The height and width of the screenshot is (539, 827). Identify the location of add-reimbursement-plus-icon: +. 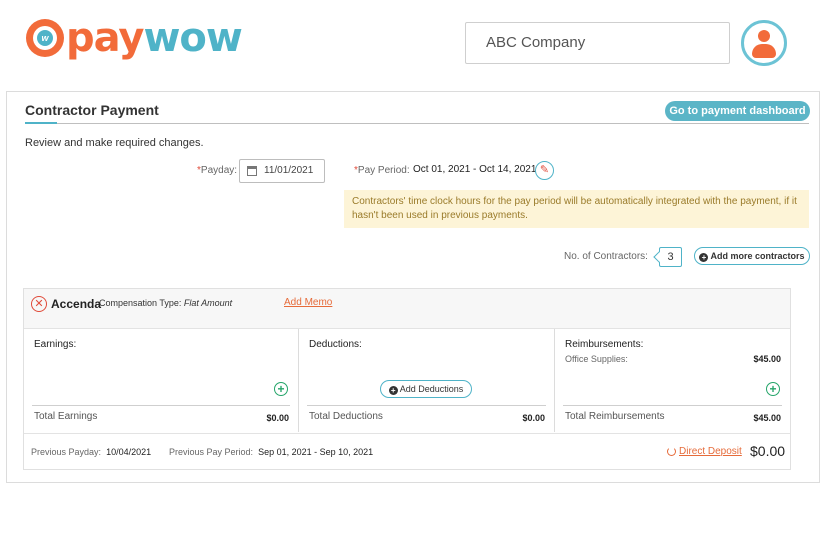
(773, 389).